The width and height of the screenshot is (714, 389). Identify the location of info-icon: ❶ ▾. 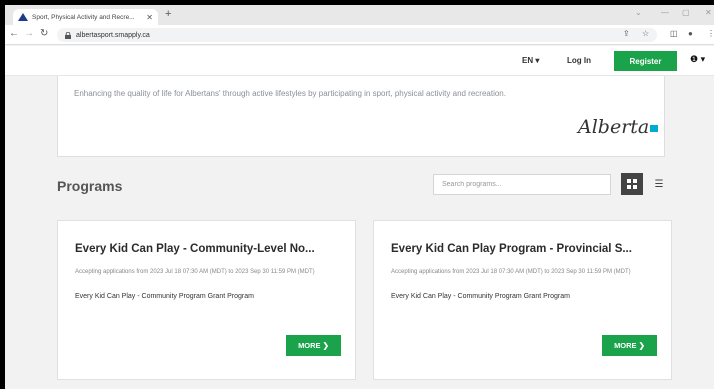
(697, 59).